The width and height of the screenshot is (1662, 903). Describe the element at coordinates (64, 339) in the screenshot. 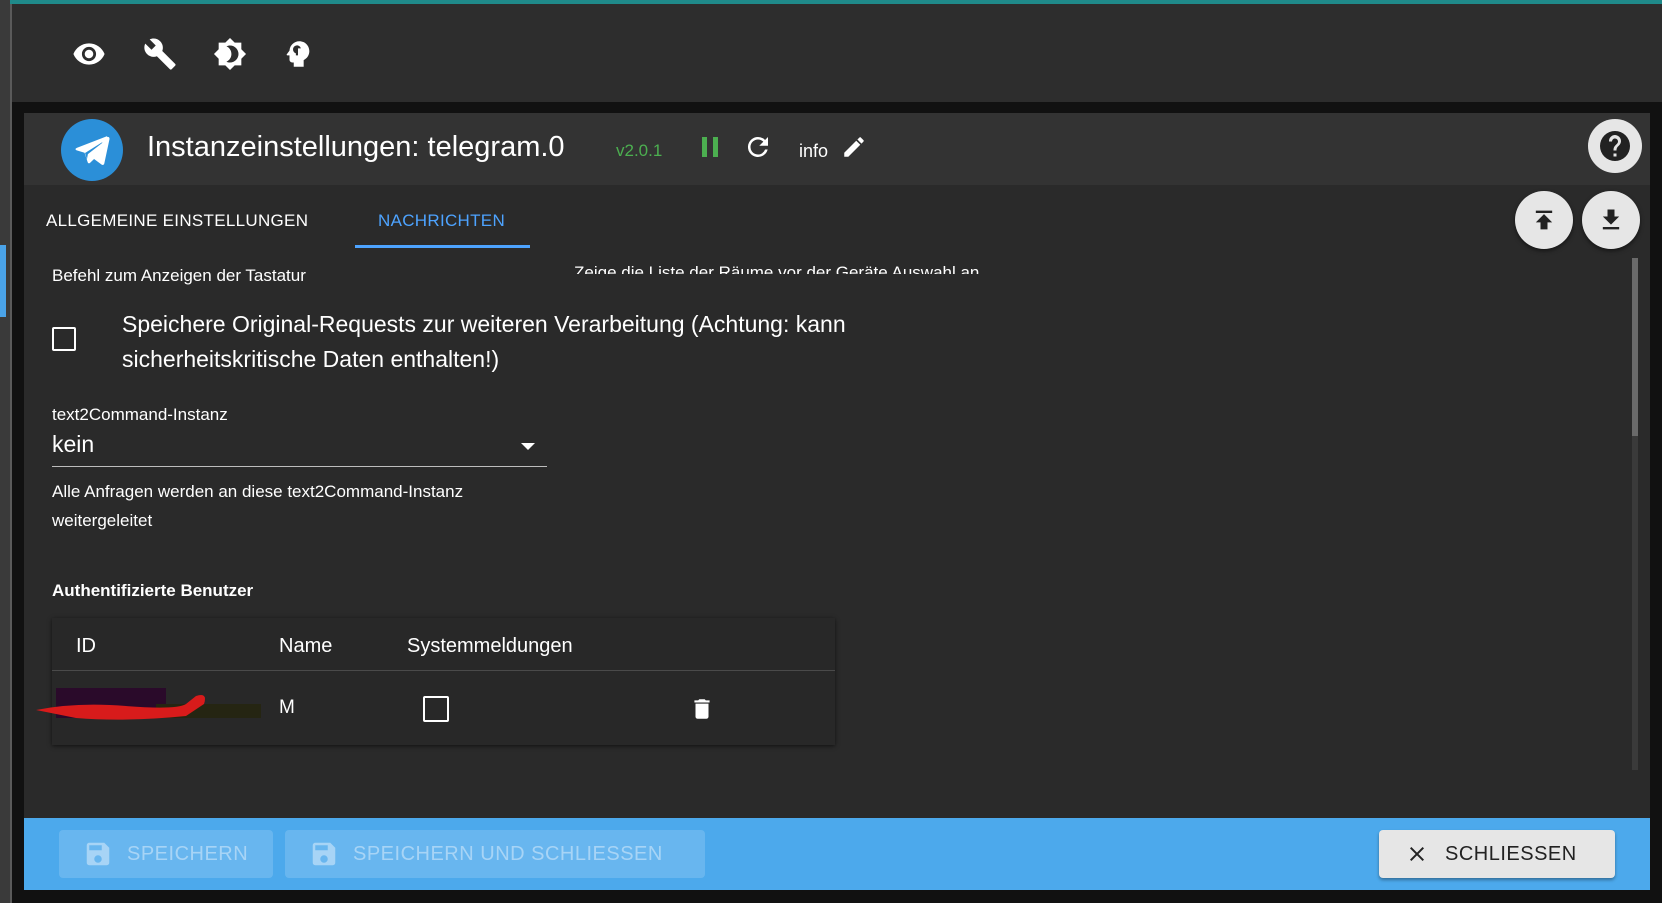

I see `save-raw-requests-checkbox` at that location.